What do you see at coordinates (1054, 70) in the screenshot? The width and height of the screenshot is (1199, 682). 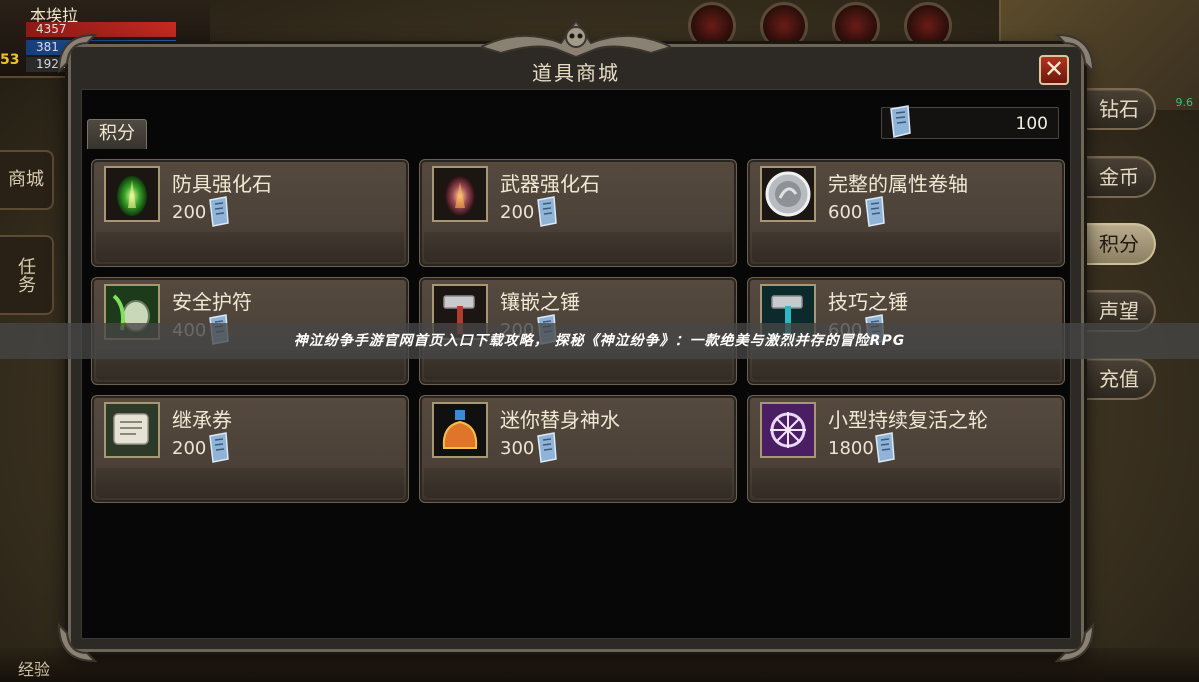 I see `close-button: ✕` at bounding box center [1054, 70].